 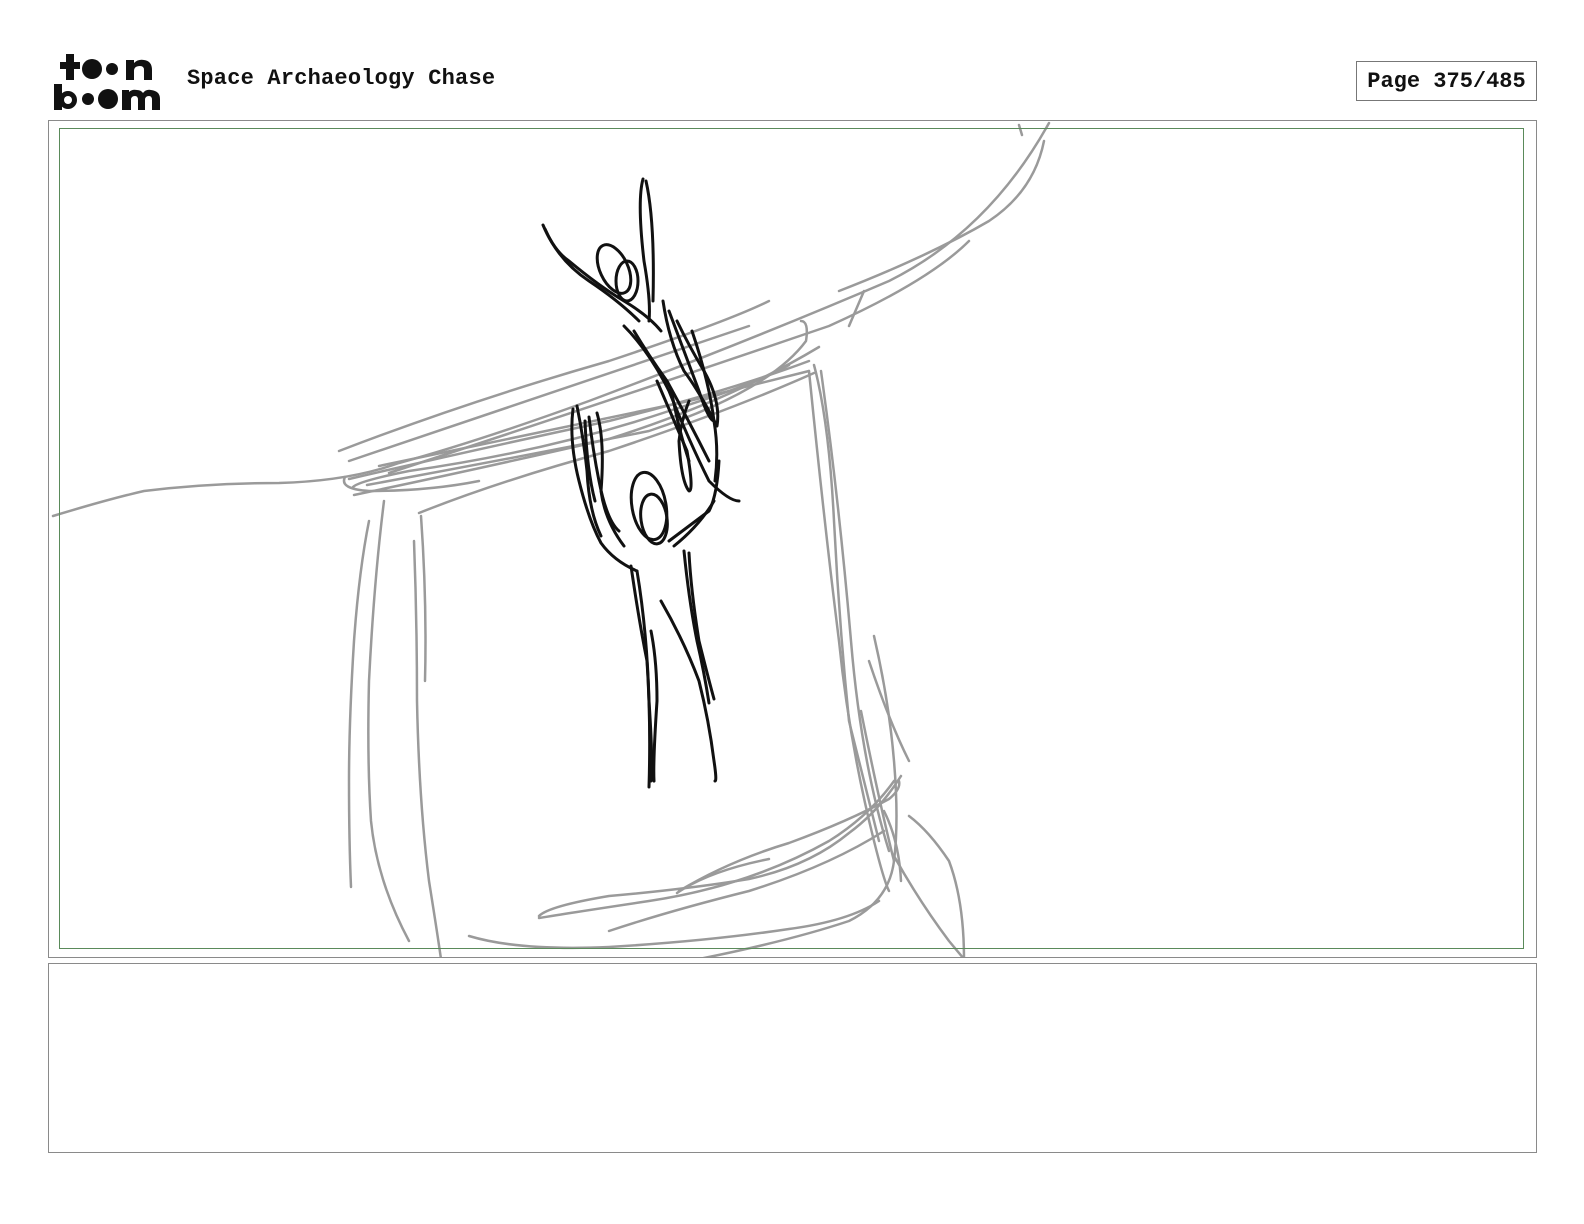 What do you see at coordinates (641, 483) in the screenshot?
I see `character-sketch-figures` at bounding box center [641, 483].